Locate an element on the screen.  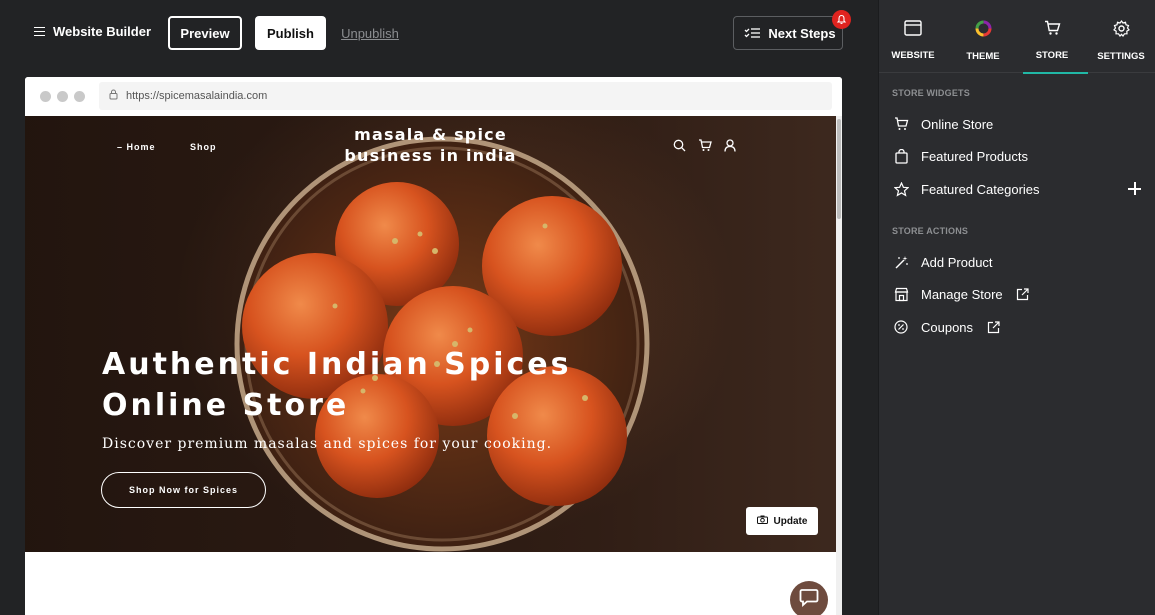
preview-scrollbar-thumb is located at coordinates (839, 169).